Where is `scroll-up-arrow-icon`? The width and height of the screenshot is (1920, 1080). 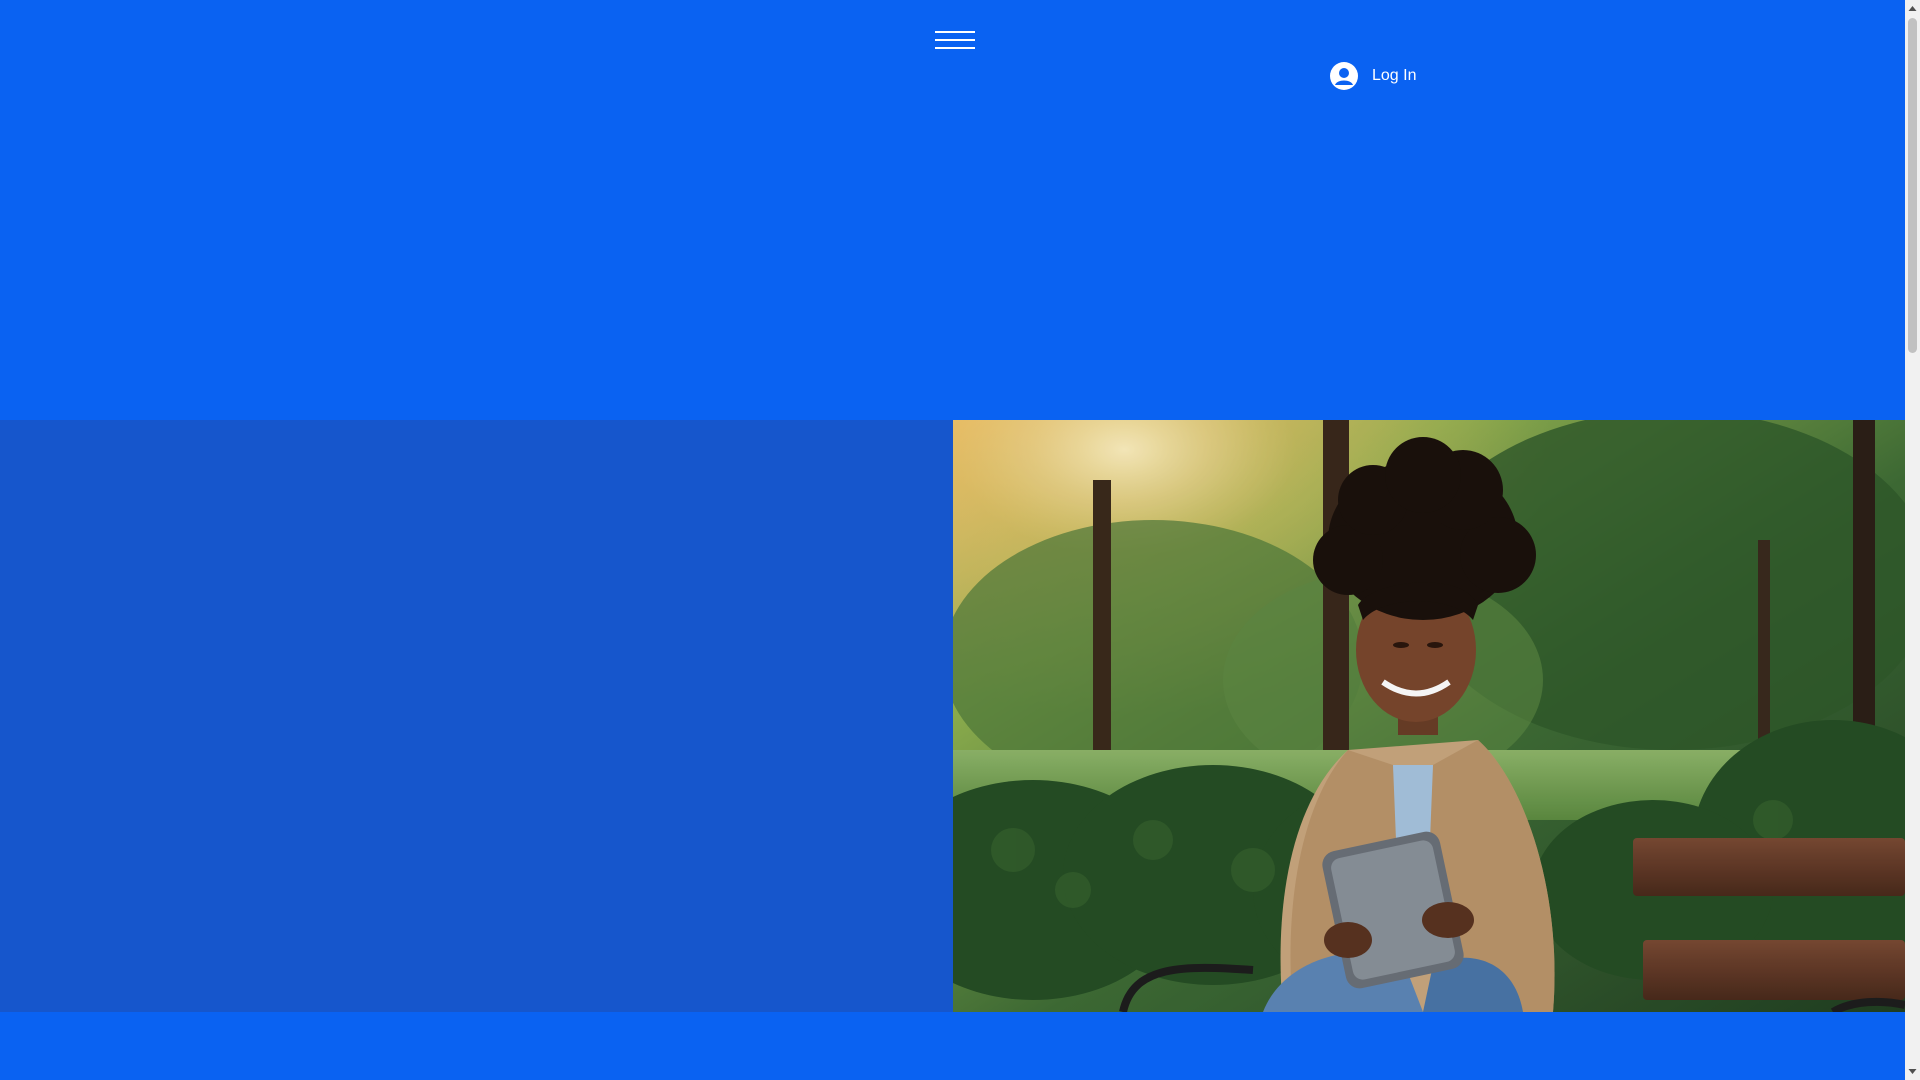 scroll-up-arrow-icon is located at coordinates (1912, 8).